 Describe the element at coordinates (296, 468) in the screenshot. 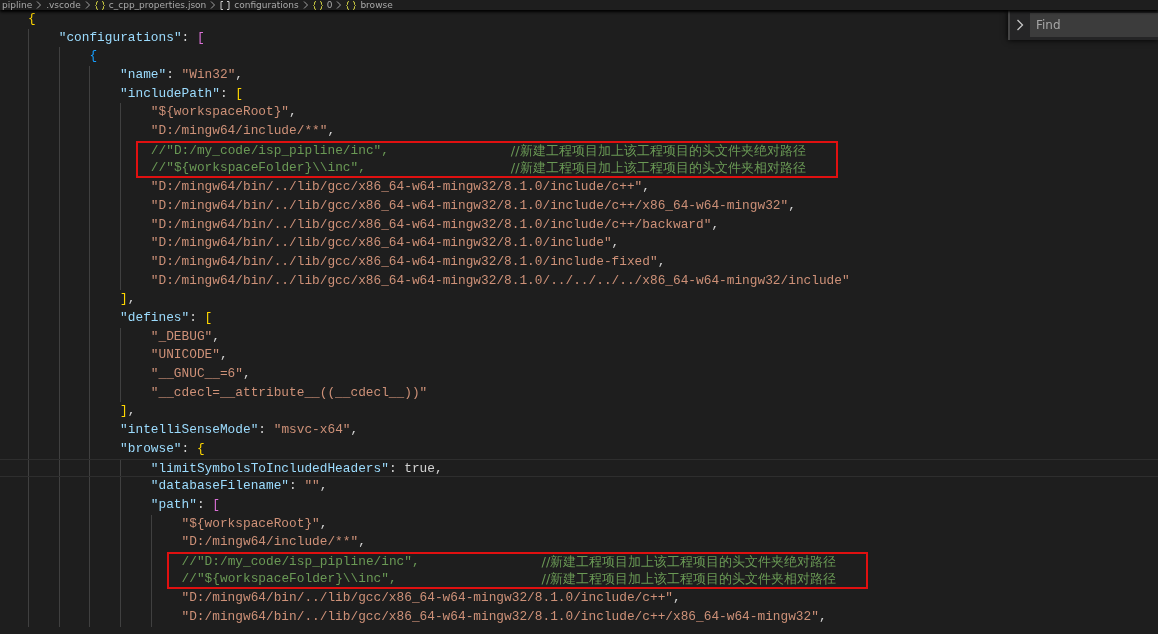

I see `code-line: "limitSymbolsToIncludedHeaders": true,` at that location.